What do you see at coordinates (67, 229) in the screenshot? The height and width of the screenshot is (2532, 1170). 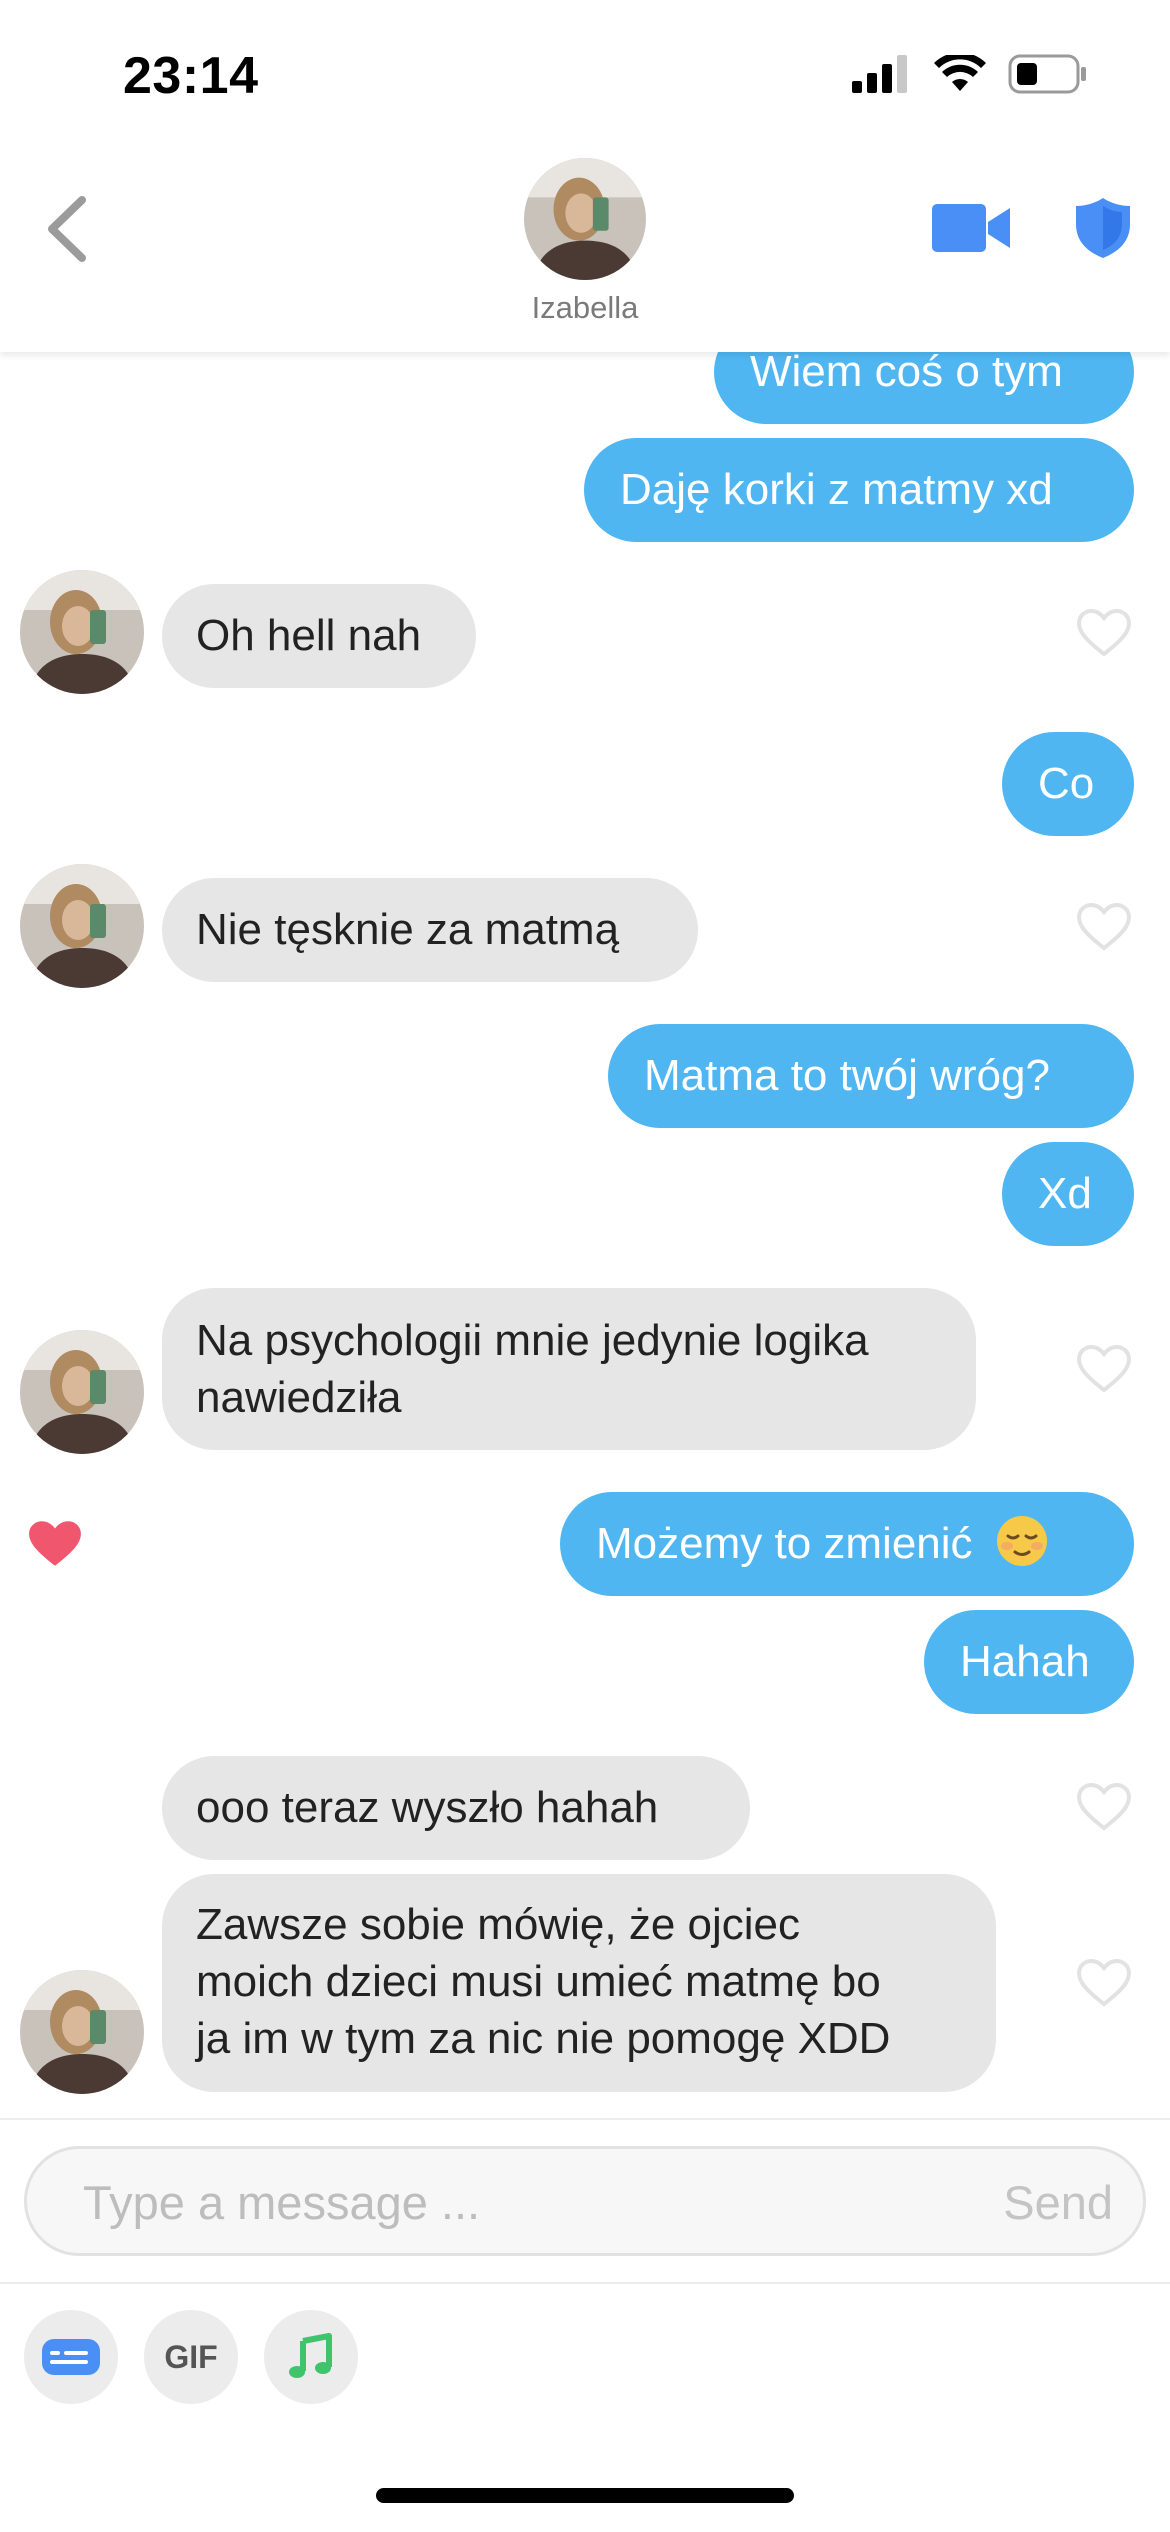 I see `back-chevron-icon` at bounding box center [67, 229].